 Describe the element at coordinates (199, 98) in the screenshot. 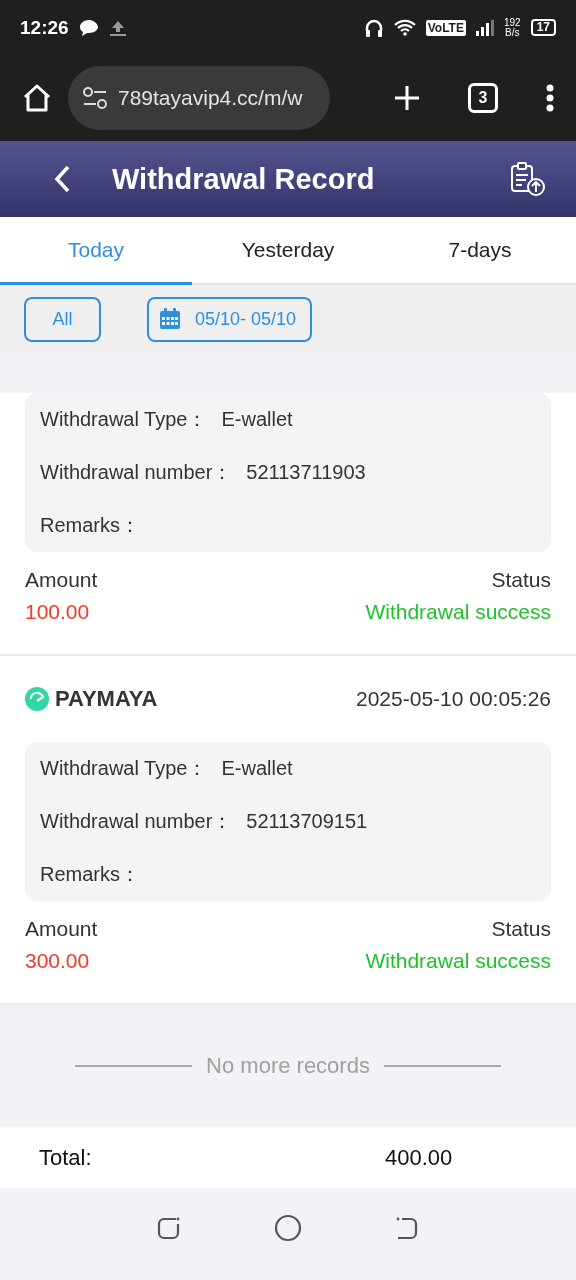

I see `address-bar: 789tayavip4.cc/m/w` at that location.